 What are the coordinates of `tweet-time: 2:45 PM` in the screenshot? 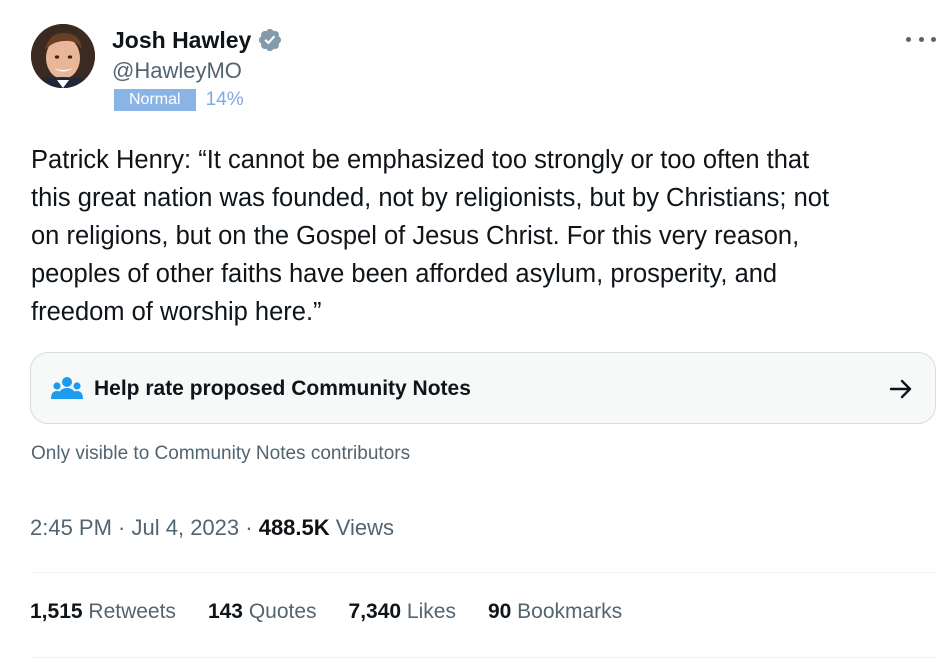 It's located at (71, 528).